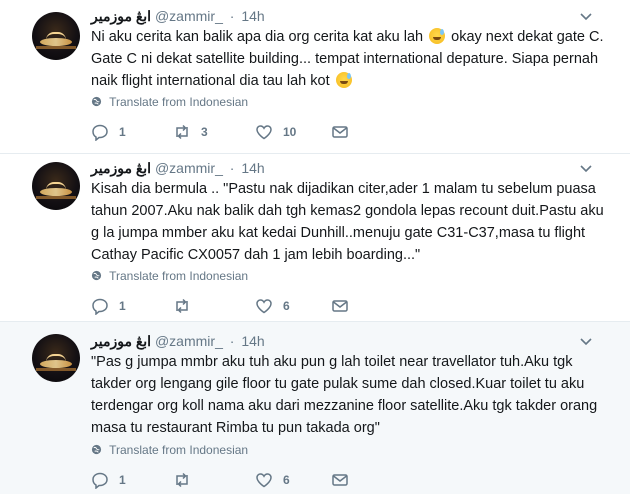  What do you see at coordinates (190, 132) in the screenshot?
I see `retweet-button: 3` at bounding box center [190, 132].